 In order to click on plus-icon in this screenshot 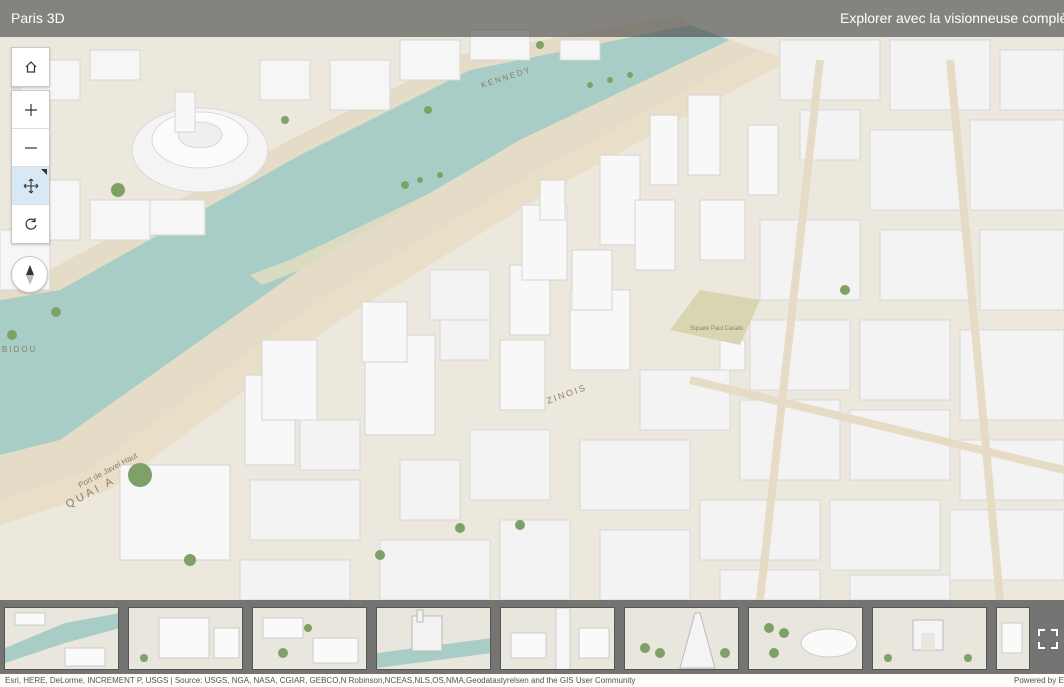, I will do `click(30, 109)`.